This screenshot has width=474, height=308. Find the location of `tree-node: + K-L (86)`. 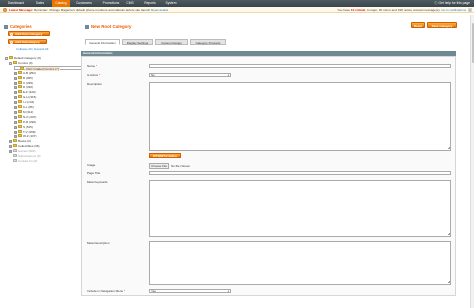

tree-node: + K-L (86) is located at coordinates (24, 107).